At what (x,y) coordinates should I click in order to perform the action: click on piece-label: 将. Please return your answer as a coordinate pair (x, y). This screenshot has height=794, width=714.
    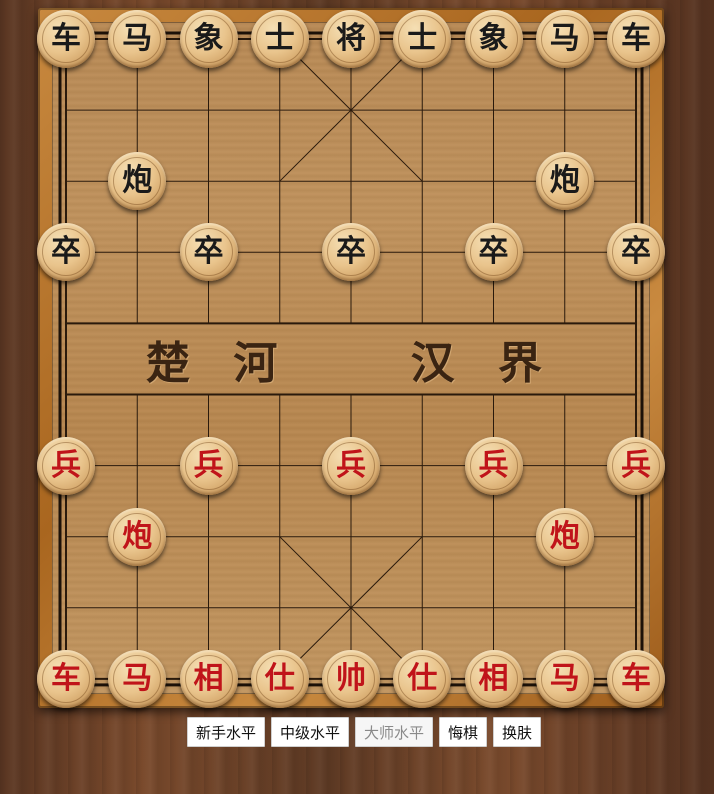
    Looking at the image, I should click on (351, 38).